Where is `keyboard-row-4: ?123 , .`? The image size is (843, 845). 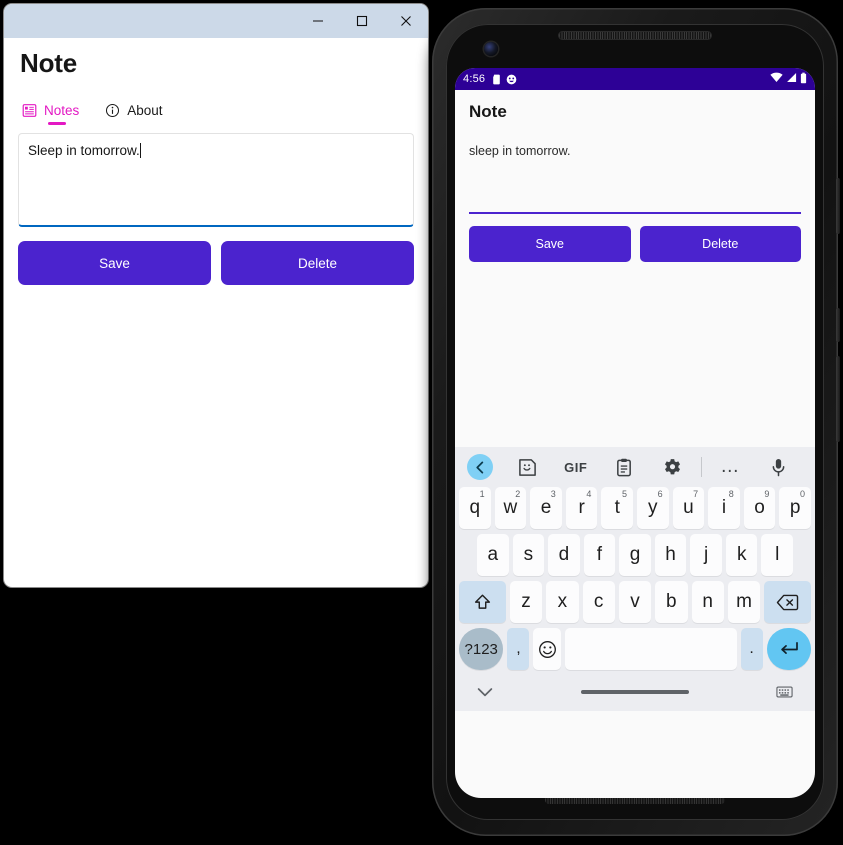
keyboard-row-4: ?123 , . is located at coordinates (635, 649).